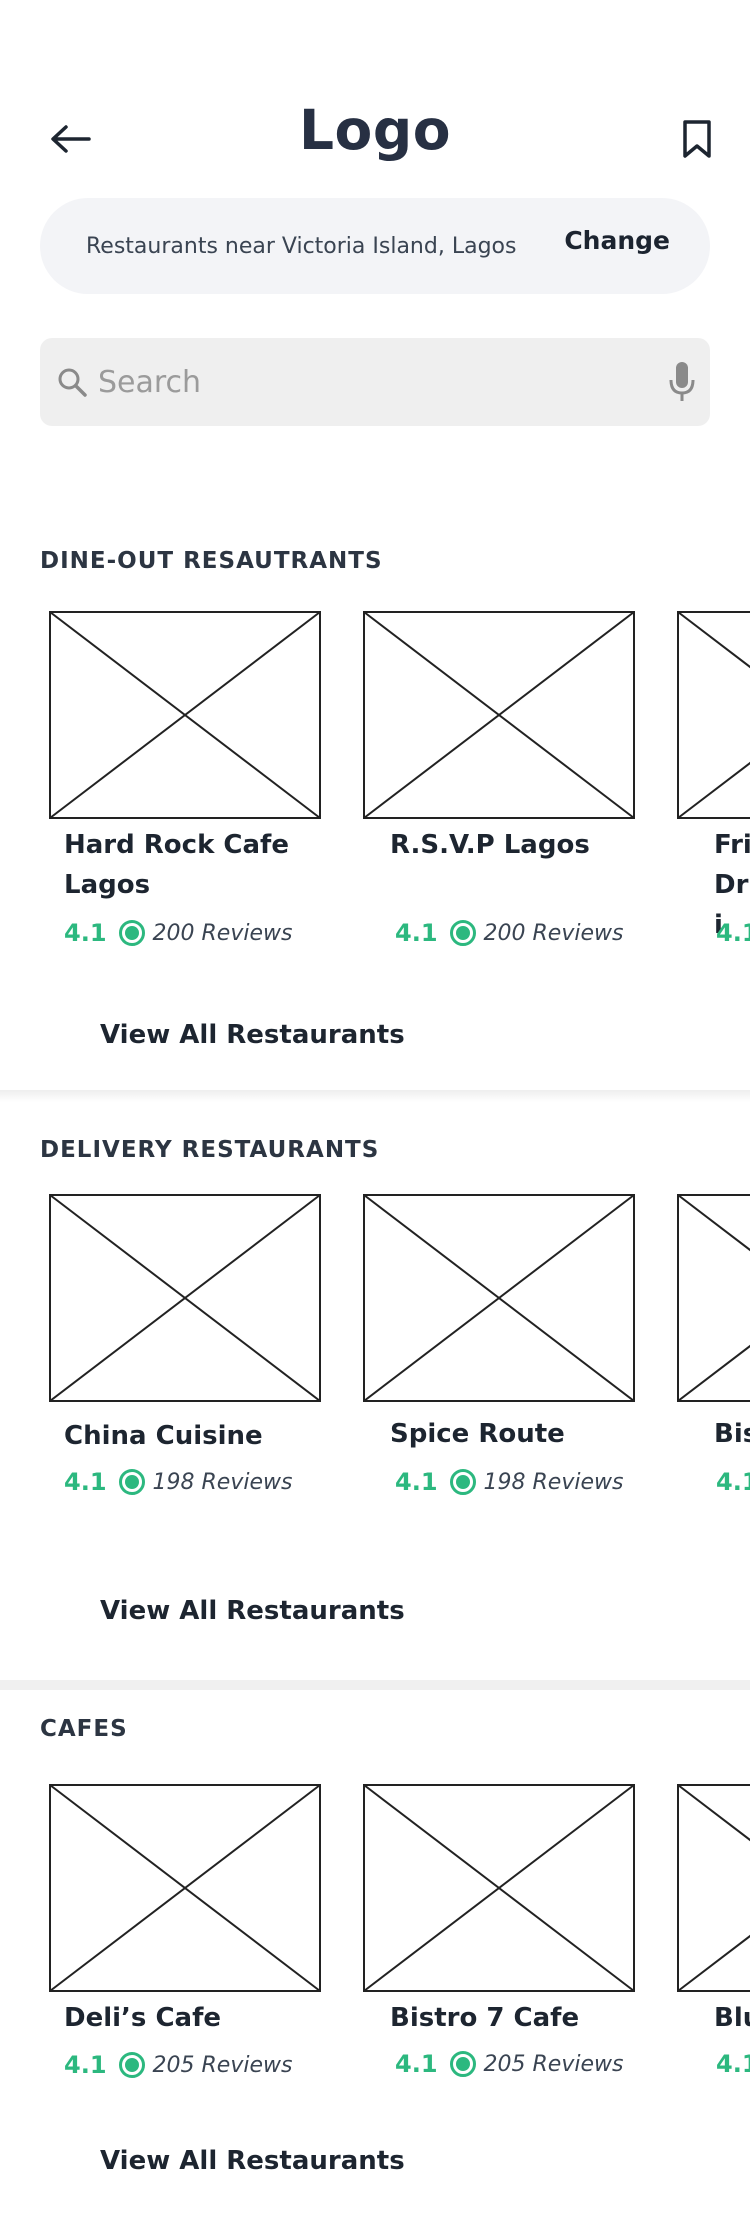 Image resolution: width=750 pixels, height=2220 pixels. I want to click on app-logo: Logo, so click(375, 130).